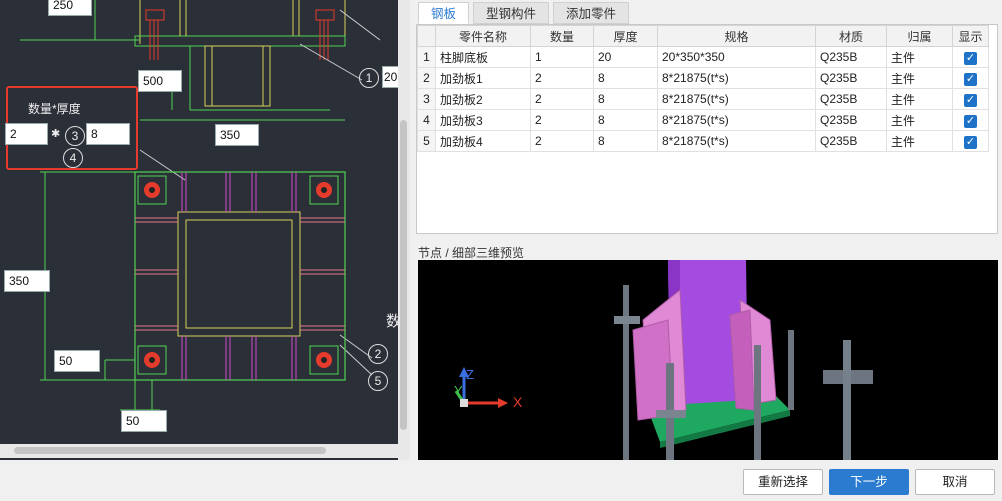 The width and height of the screenshot is (1002, 501). Describe the element at coordinates (54, 109) in the screenshot. I see `qty-thickness-label: 数量*厚度` at that location.